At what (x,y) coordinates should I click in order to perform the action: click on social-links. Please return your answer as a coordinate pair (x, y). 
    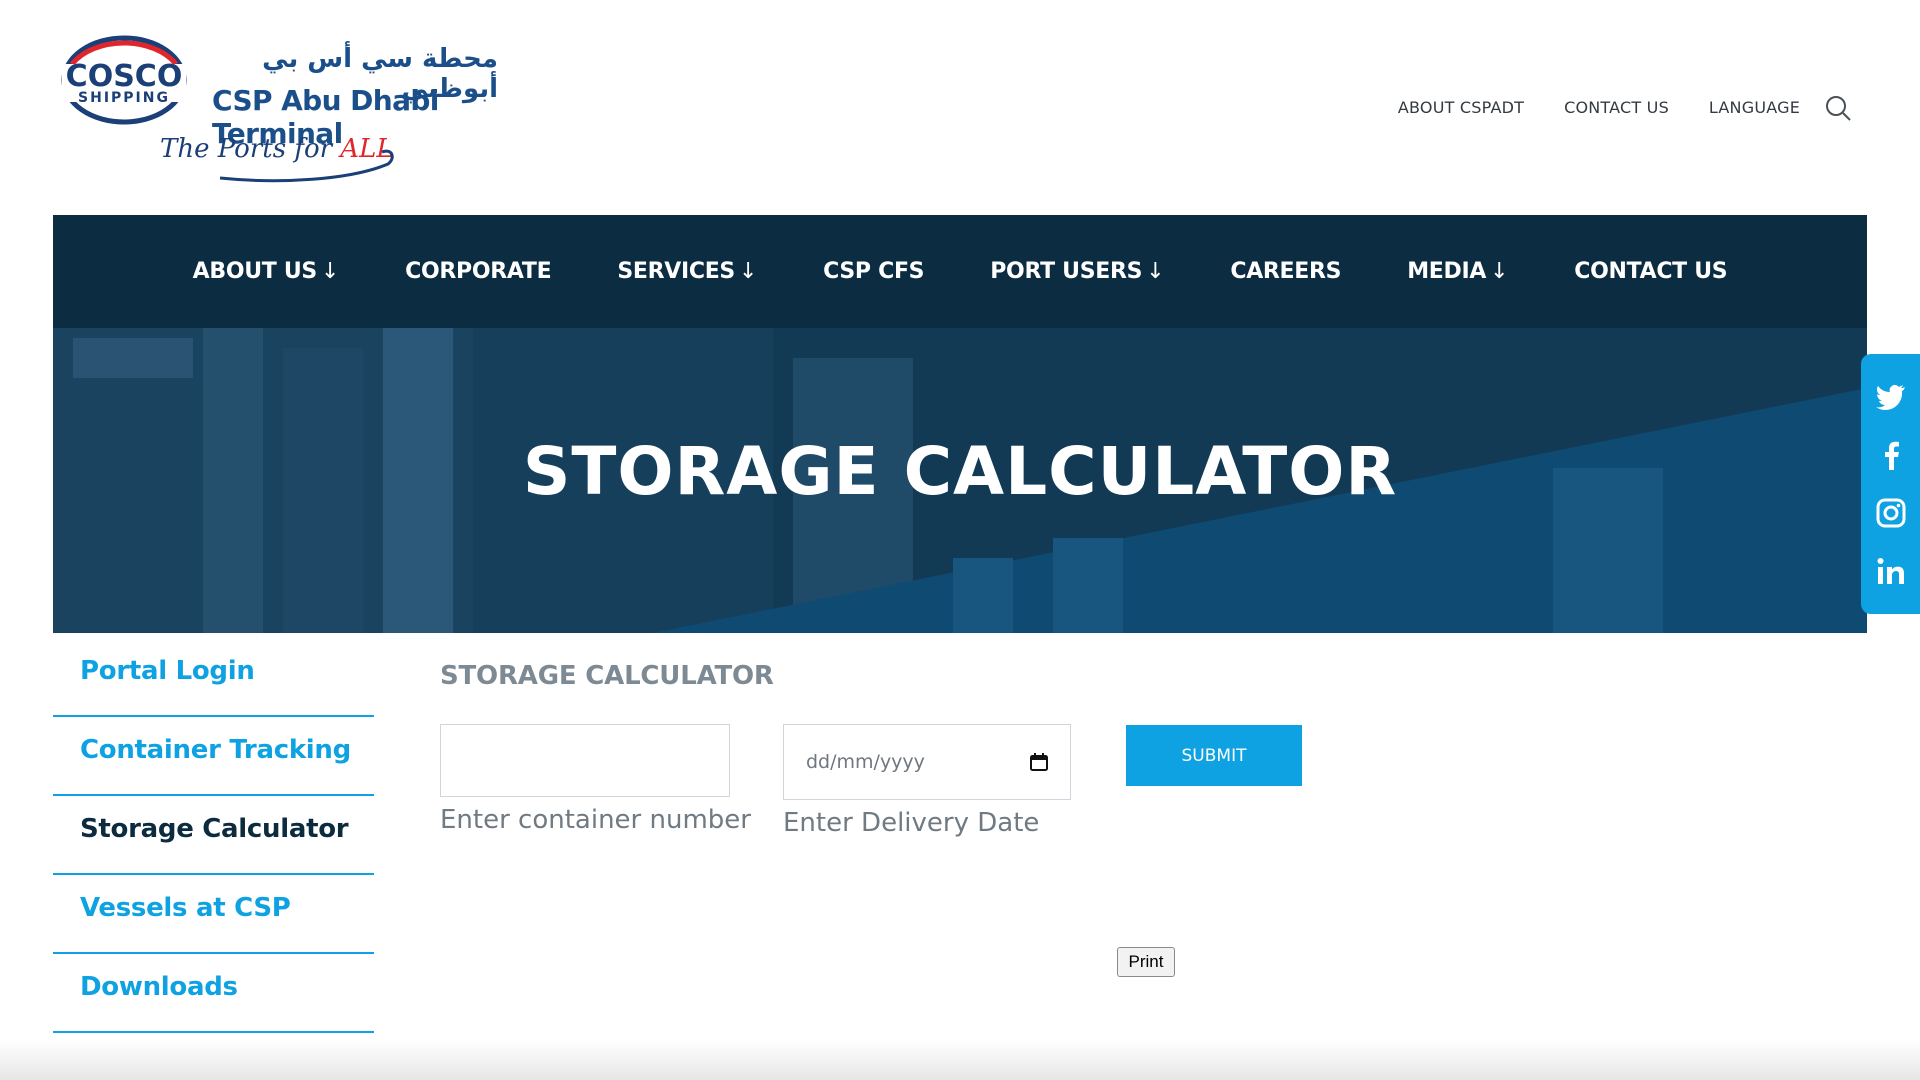
    Looking at the image, I should click on (1890, 484).